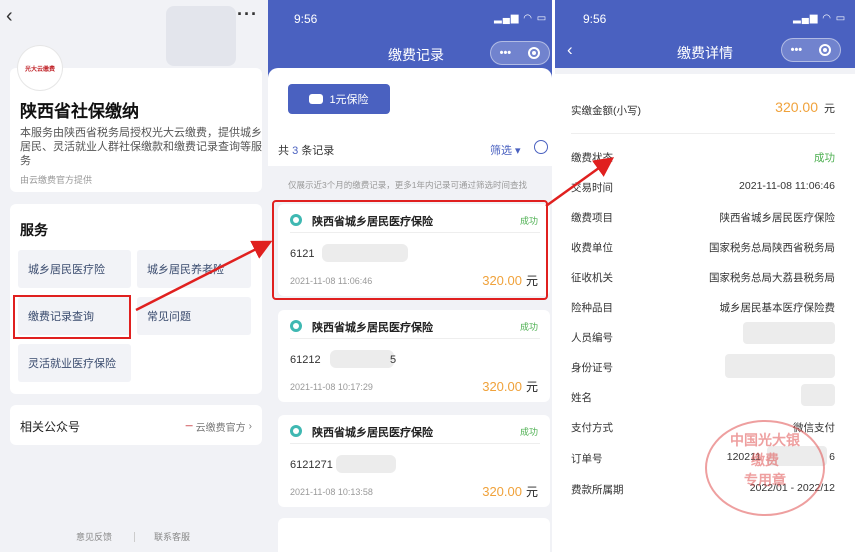 The image size is (855, 552). What do you see at coordinates (502, 491) in the screenshot?
I see `amount-value: 320.00` at bounding box center [502, 491].